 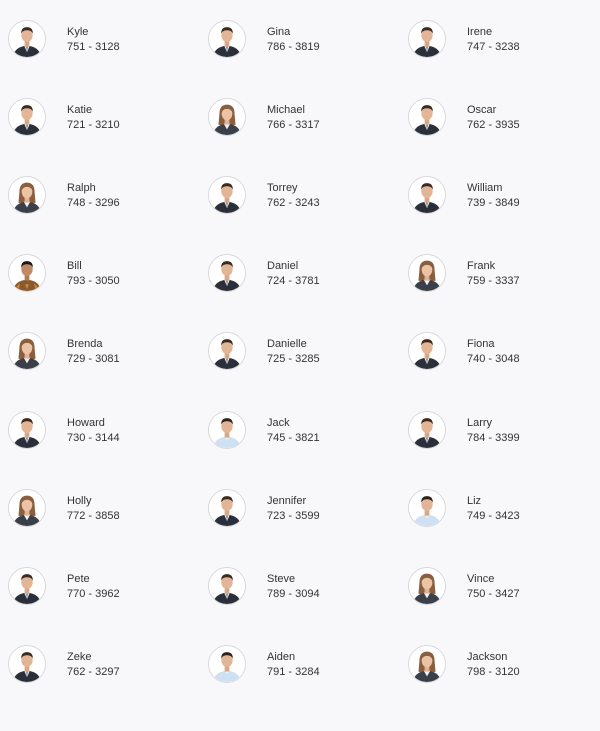 What do you see at coordinates (93, 125) in the screenshot?
I see `contact-phone: 721 - 3210` at bounding box center [93, 125].